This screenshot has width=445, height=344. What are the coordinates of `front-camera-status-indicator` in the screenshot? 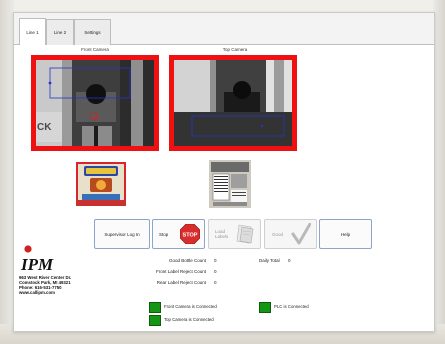 It's located at (155, 307).